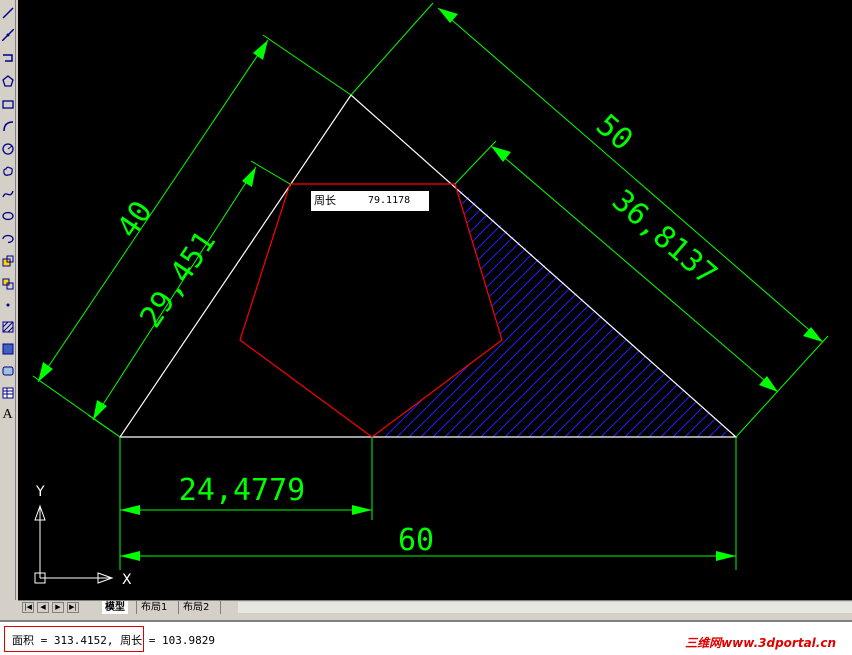  What do you see at coordinates (614, 133) in the screenshot?
I see `dim-text-right-outer: 50` at bounding box center [614, 133].